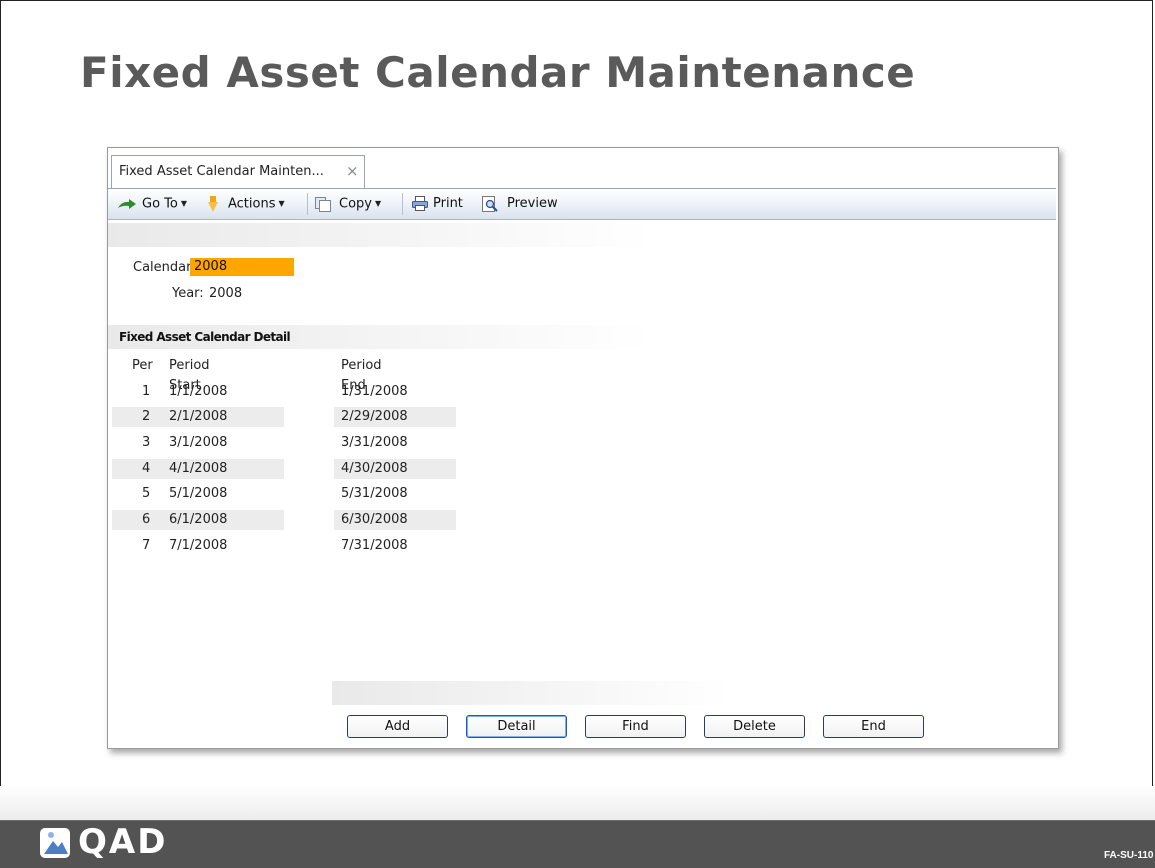 This screenshot has height=868, width=1155. What do you see at coordinates (198, 469) in the screenshot?
I see `table-row-start: 4/1/2008` at bounding box center [198, 469].